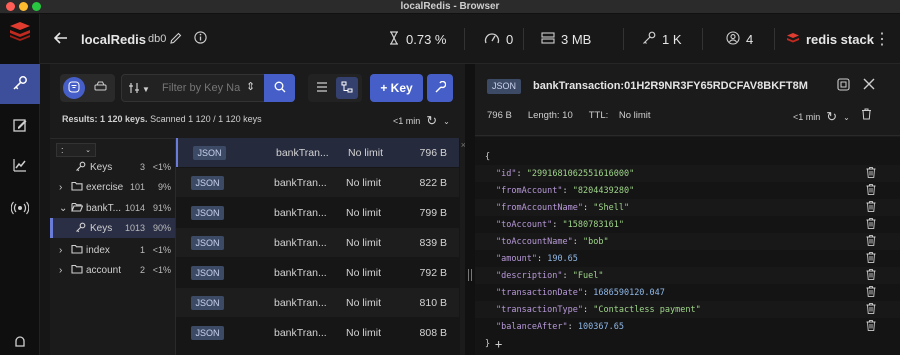 The image size is (900, 355). I want to click on sort-icon: ⇕, so click(250, 86).